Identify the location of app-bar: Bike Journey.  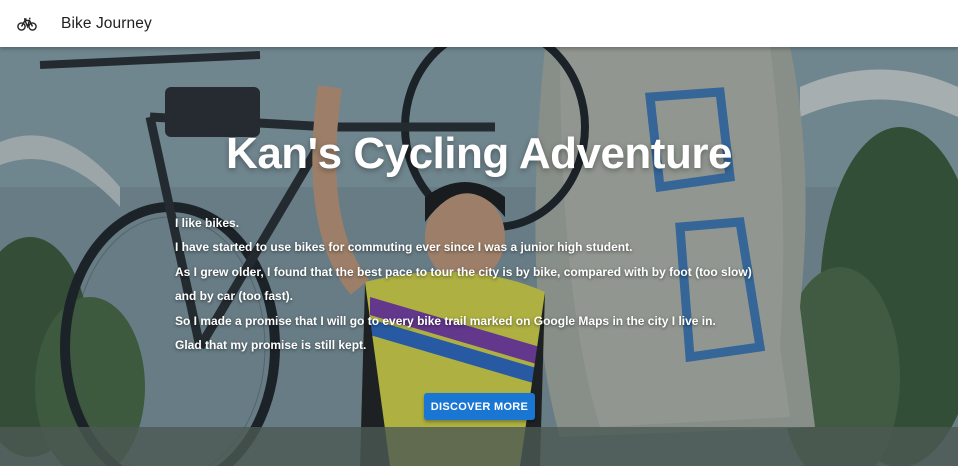
(479, 23).